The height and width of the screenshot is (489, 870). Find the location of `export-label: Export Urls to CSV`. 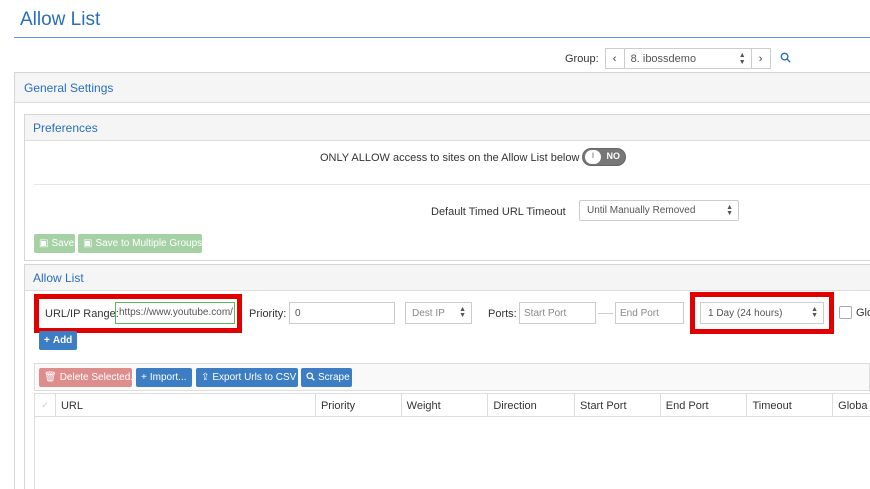

export-label: Export Urls to CSV is located at coordinates (254, 377).